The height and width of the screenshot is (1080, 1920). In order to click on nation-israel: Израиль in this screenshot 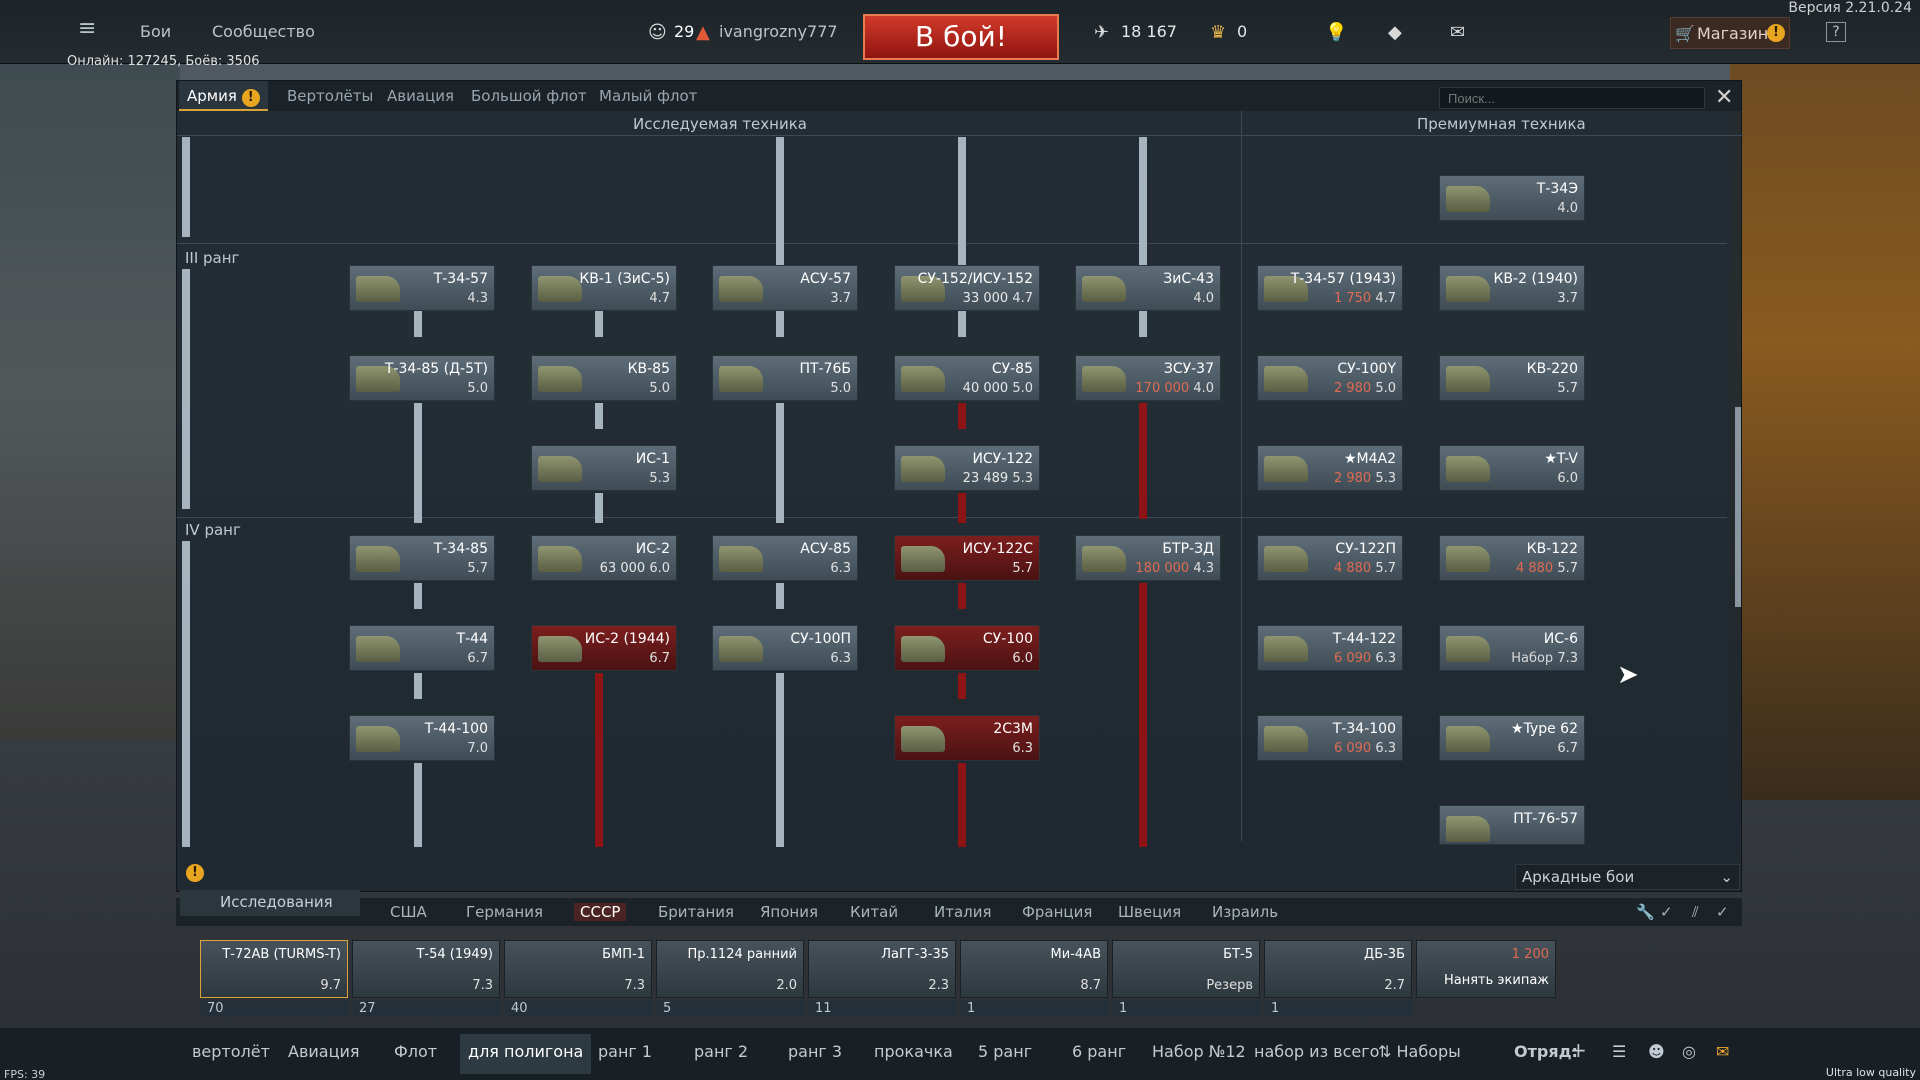, I will do `click(1245, 912)`.